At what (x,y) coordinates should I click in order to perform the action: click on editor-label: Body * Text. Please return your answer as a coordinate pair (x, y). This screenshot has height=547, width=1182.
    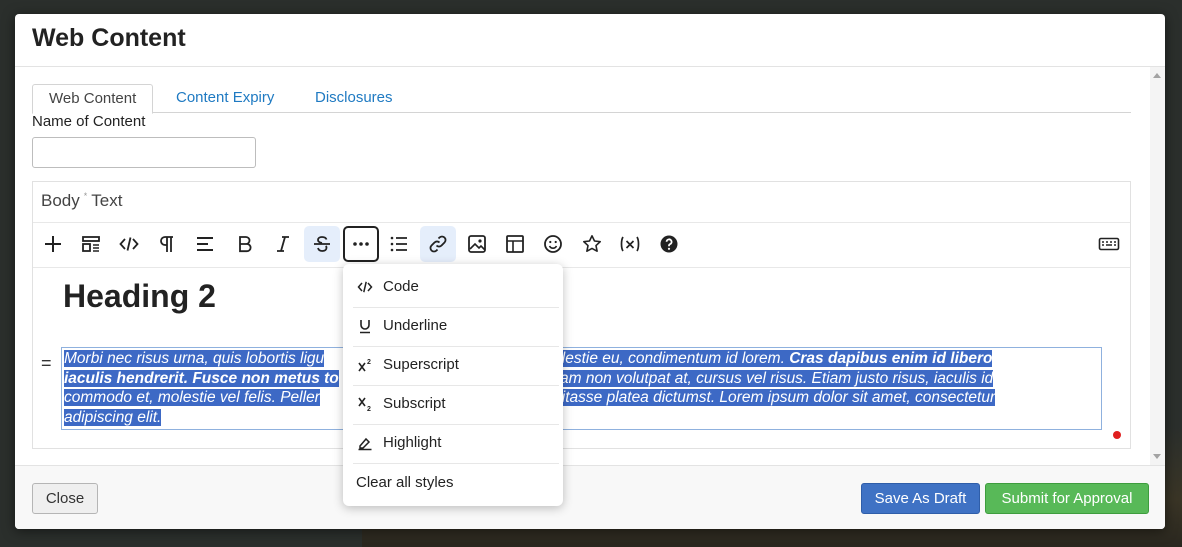
    Looking at the image, I should click on (81, 201).